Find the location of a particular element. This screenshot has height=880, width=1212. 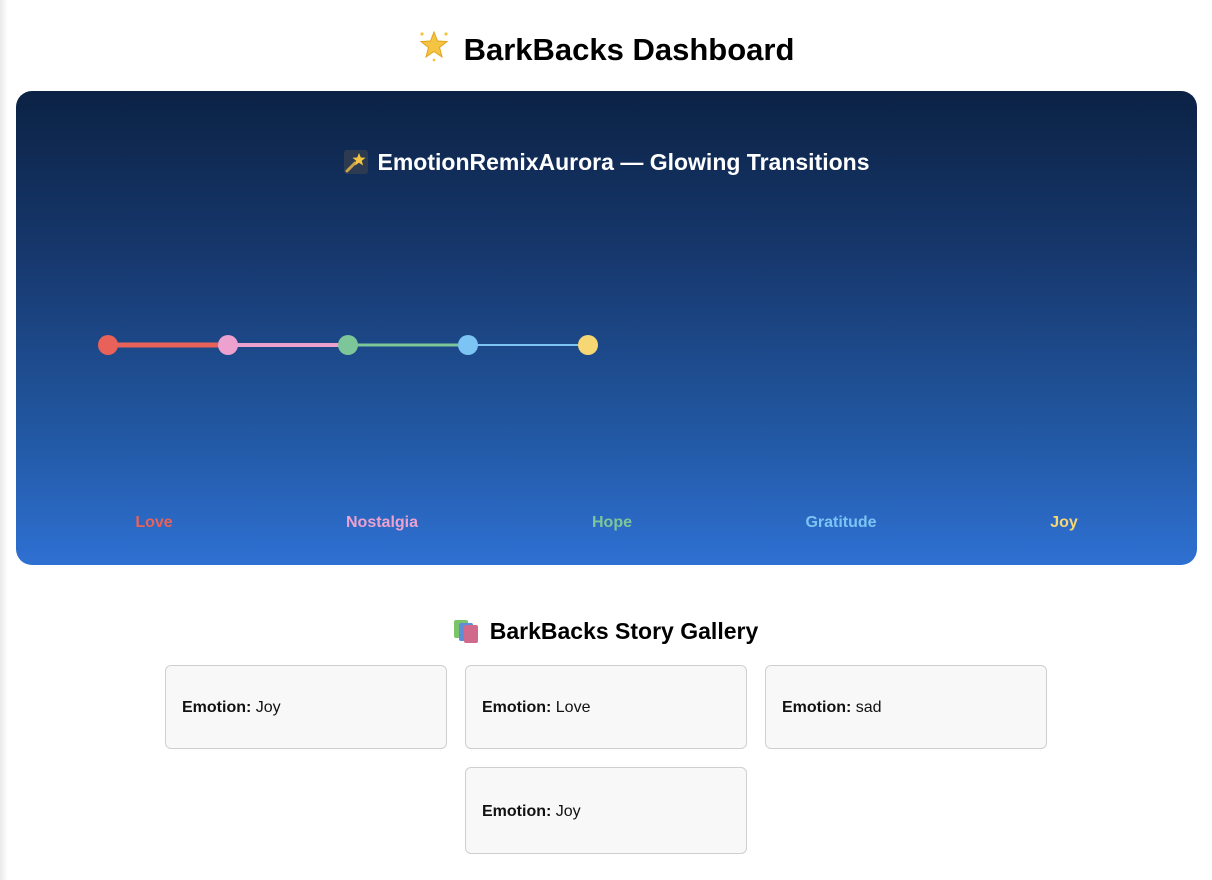

story-card: Emotion: sad is located at coordinates (906, 707).